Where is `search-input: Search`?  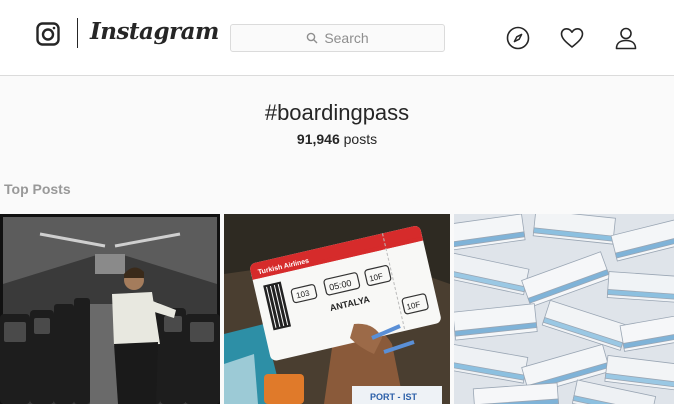
search-input: Search is located at coordinates (337, 38).